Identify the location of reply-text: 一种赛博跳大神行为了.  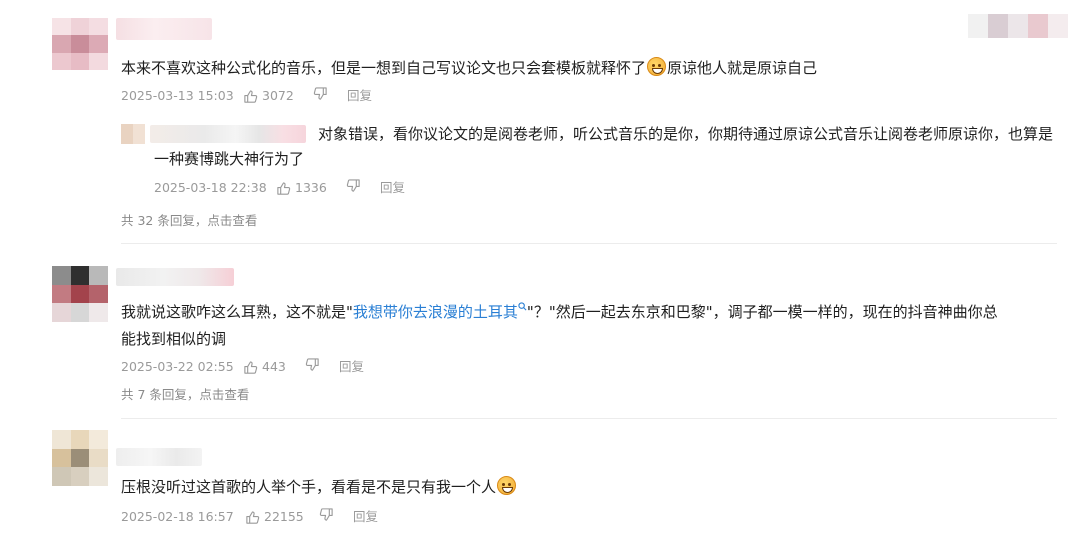
(229, 159).